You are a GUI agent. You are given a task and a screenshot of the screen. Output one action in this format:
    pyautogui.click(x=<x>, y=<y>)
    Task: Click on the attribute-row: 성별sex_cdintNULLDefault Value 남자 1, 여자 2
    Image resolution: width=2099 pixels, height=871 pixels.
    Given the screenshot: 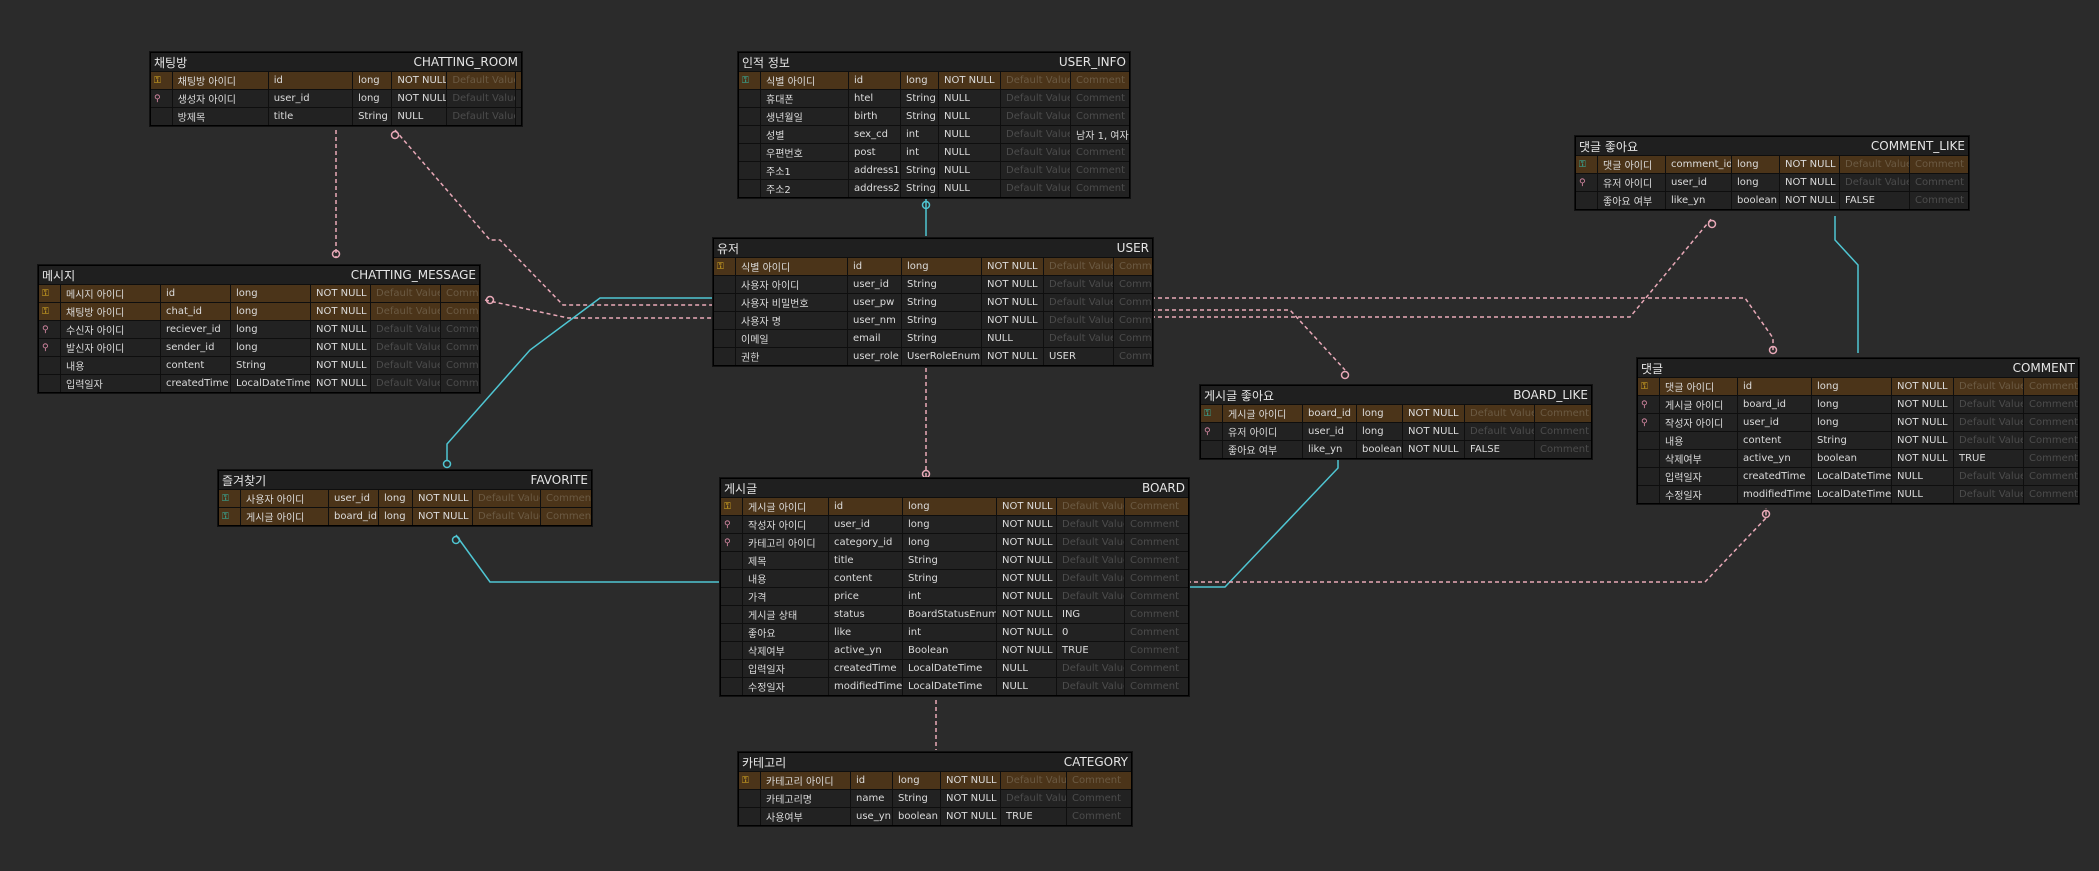 What is the action you would take?
    pyautogui.click(x=934, y=134)
    